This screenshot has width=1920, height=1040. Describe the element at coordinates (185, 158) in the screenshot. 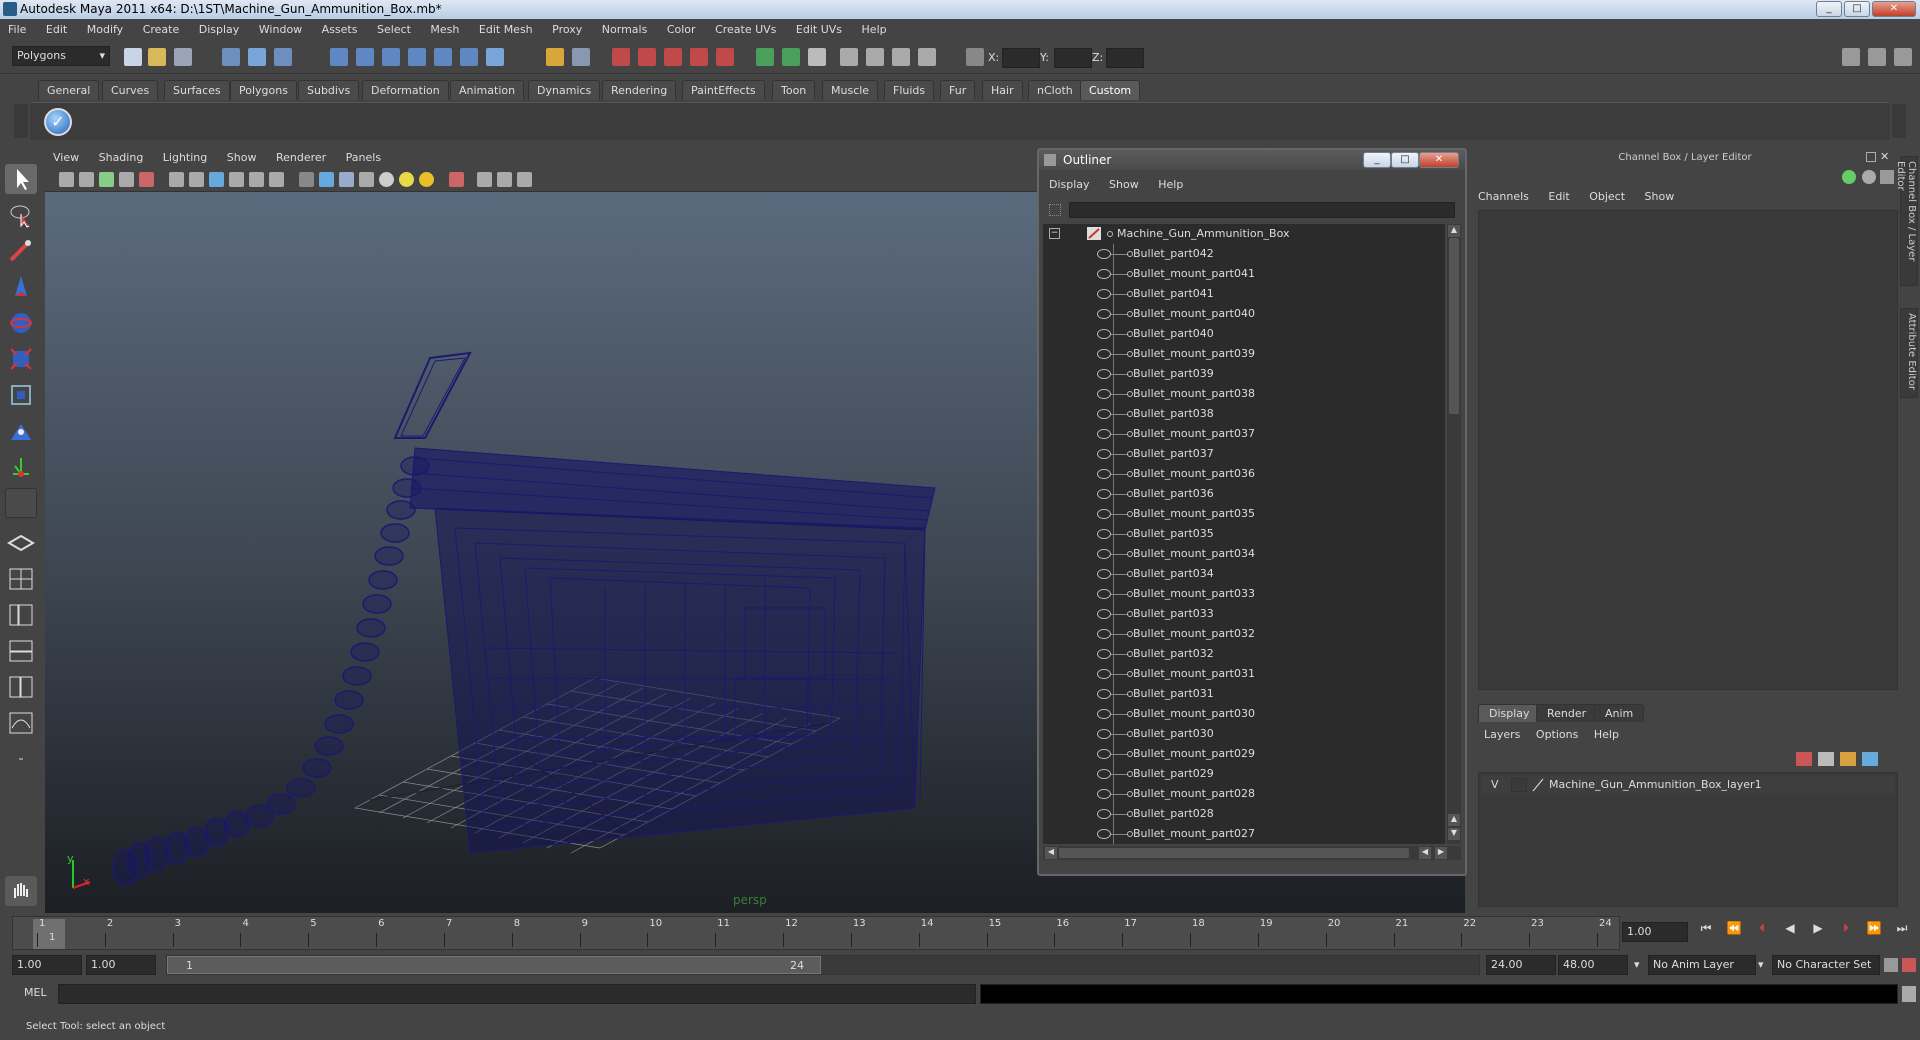

I see `vp-menu-lighting: Lighting` at that location.